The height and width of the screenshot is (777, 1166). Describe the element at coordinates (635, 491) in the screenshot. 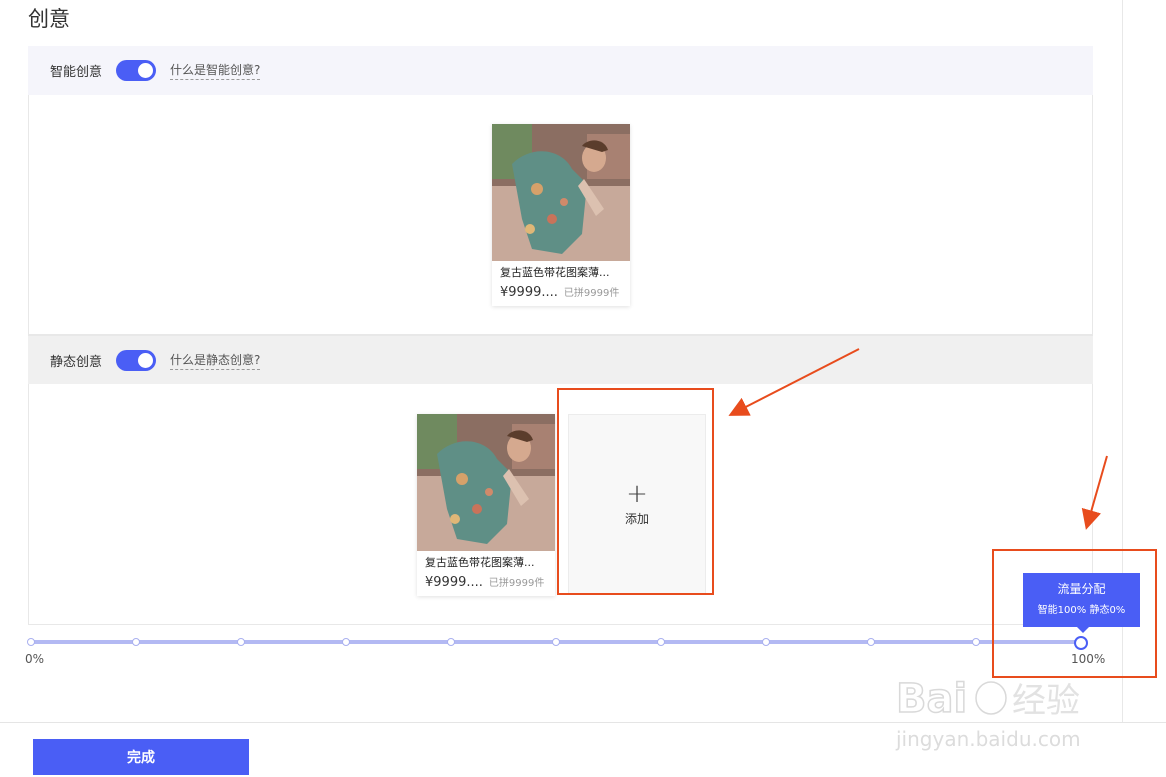

I see `annotation-box-add` at that location.